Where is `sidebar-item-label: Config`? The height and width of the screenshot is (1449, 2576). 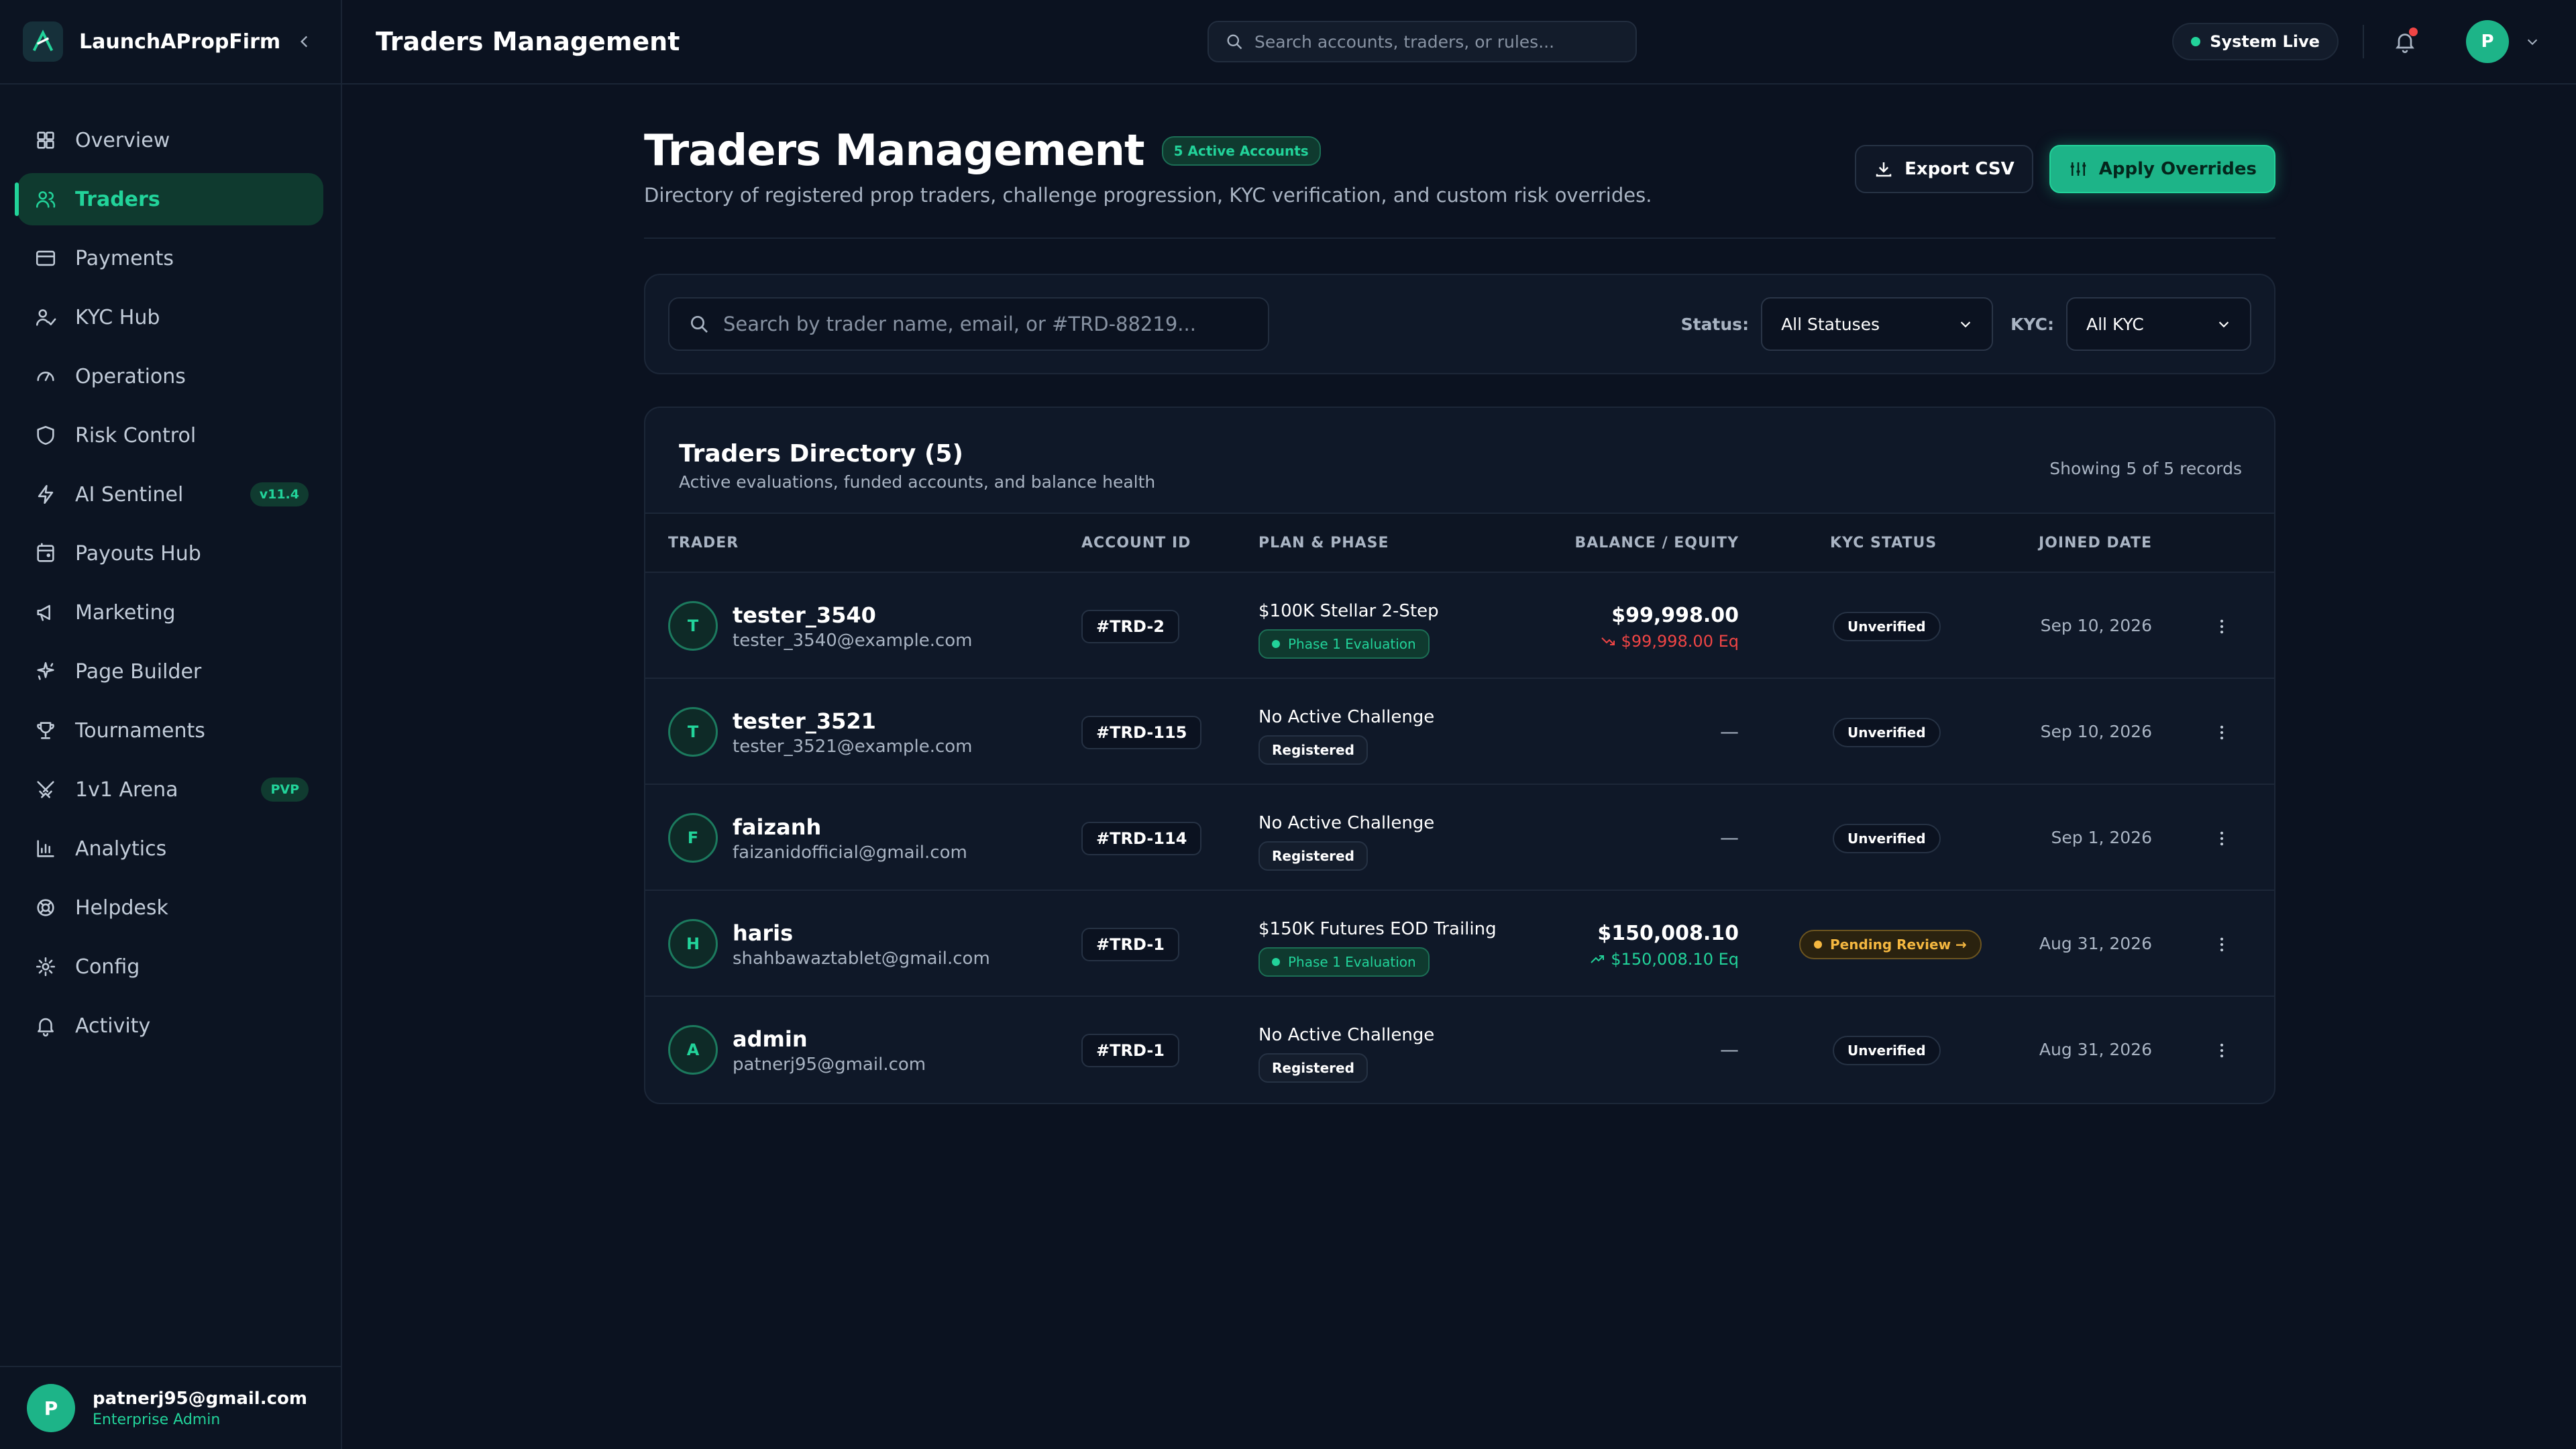 sidebar-item-label: Config is located at coordinates (107, 967).